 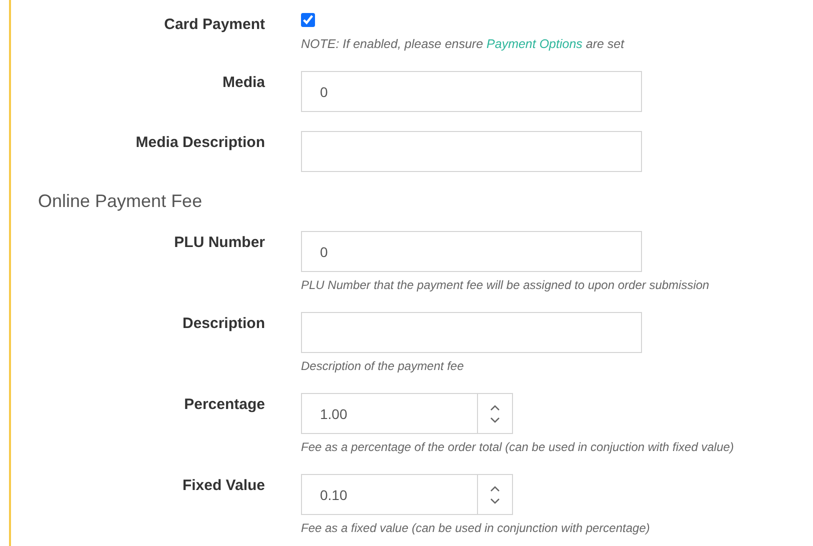 What do you see at coordinates (517, 447) in the screenshot?
I see `help-text: Fee as a percentage of the order total (can be used in conjuction with fixed value)` at bounding box center [517, 447].